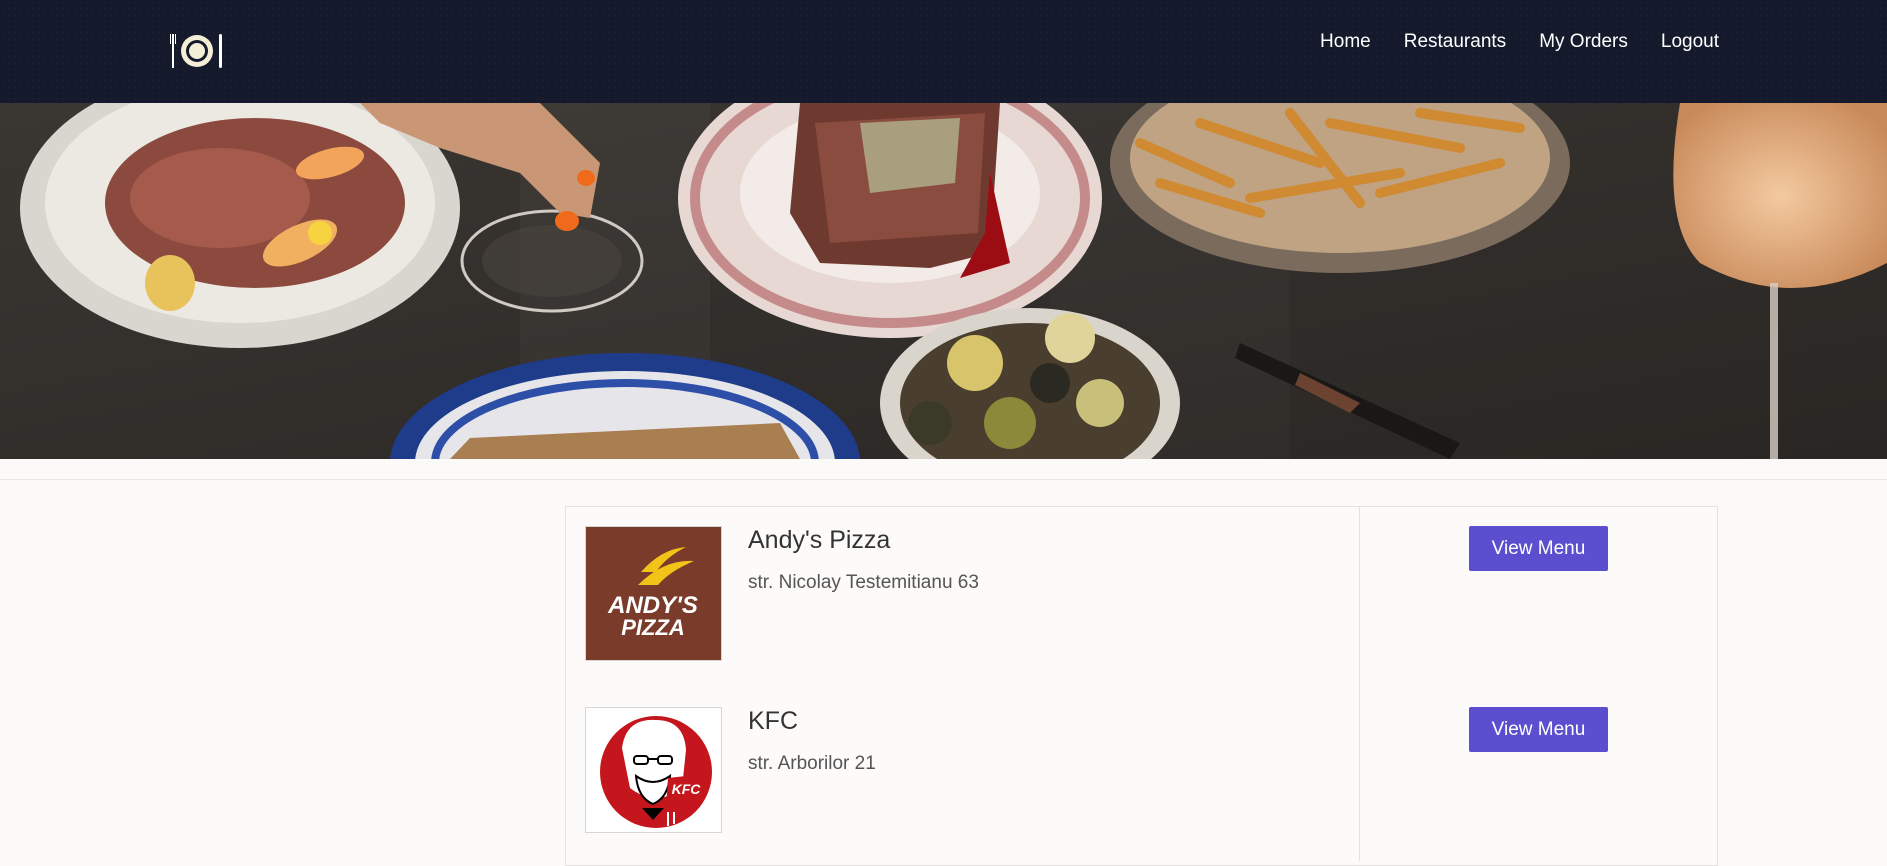 The height and width of the screenshot is (866, 1887). Describe the element at coordinates (819, 540) in the screenshot. I see `restaurant-name: Andy's Pizza` at that location.